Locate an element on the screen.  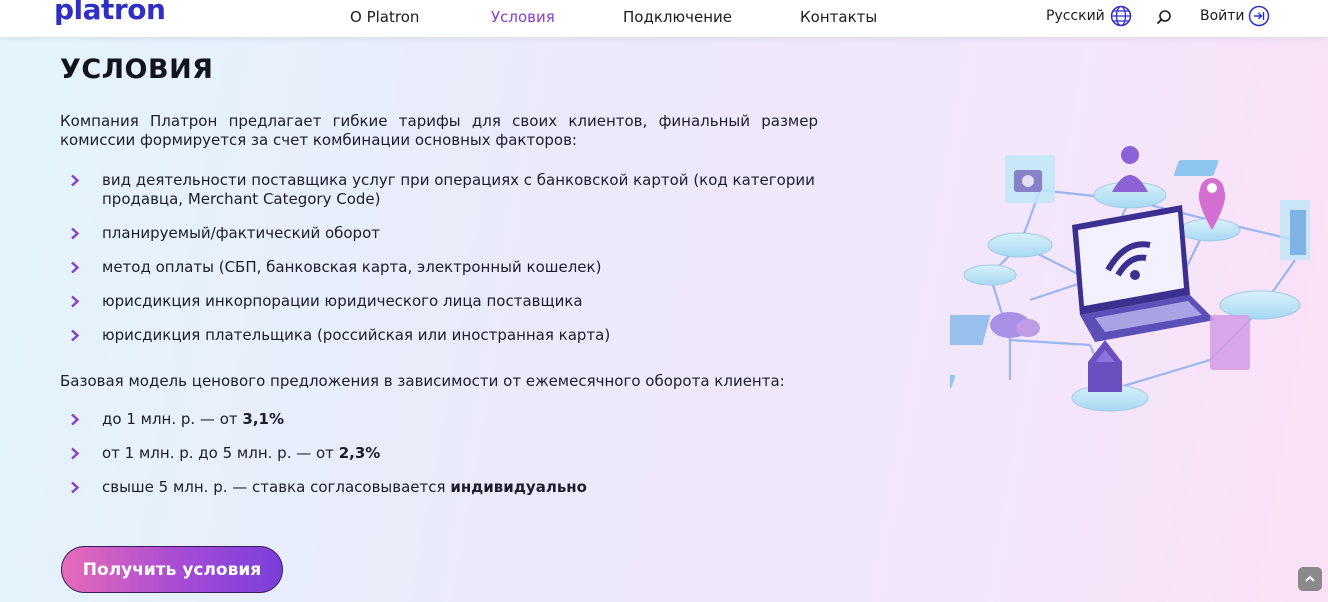
tariff-text: от 1 млн. р. до 5 млн. р. — от is located at coordinates (220, 453).